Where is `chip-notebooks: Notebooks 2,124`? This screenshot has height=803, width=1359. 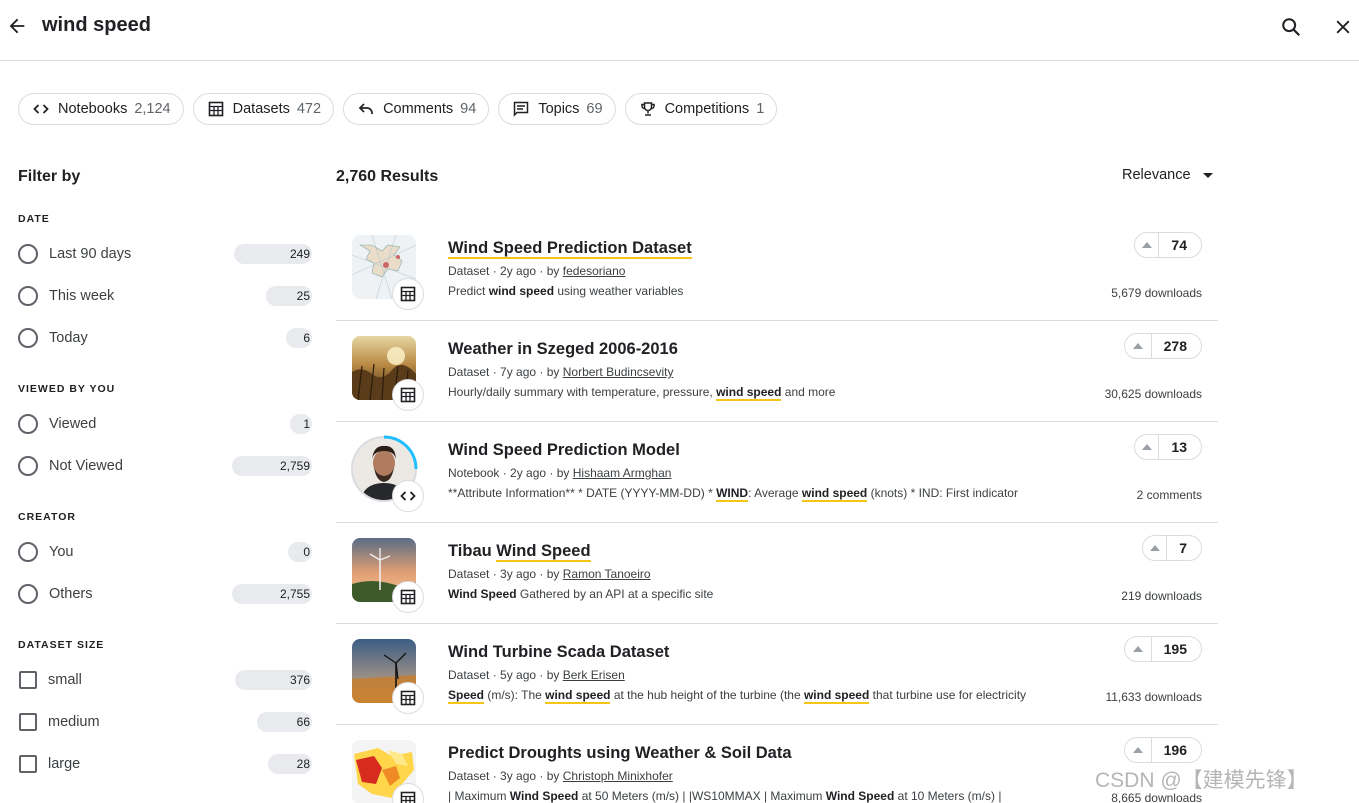 chip-notebooks: Notebooks 2,124 is located at coordinates (101, 109).